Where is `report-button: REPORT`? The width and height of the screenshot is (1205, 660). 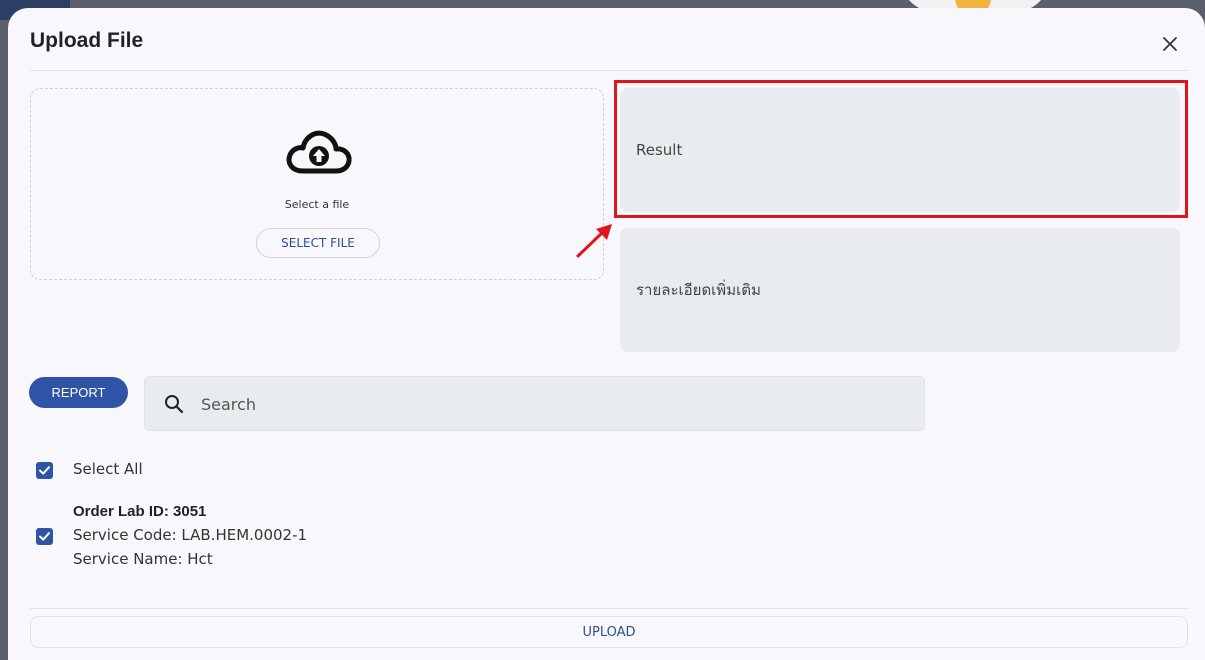 report-button: REPORT is located at coordinates (78, 392).